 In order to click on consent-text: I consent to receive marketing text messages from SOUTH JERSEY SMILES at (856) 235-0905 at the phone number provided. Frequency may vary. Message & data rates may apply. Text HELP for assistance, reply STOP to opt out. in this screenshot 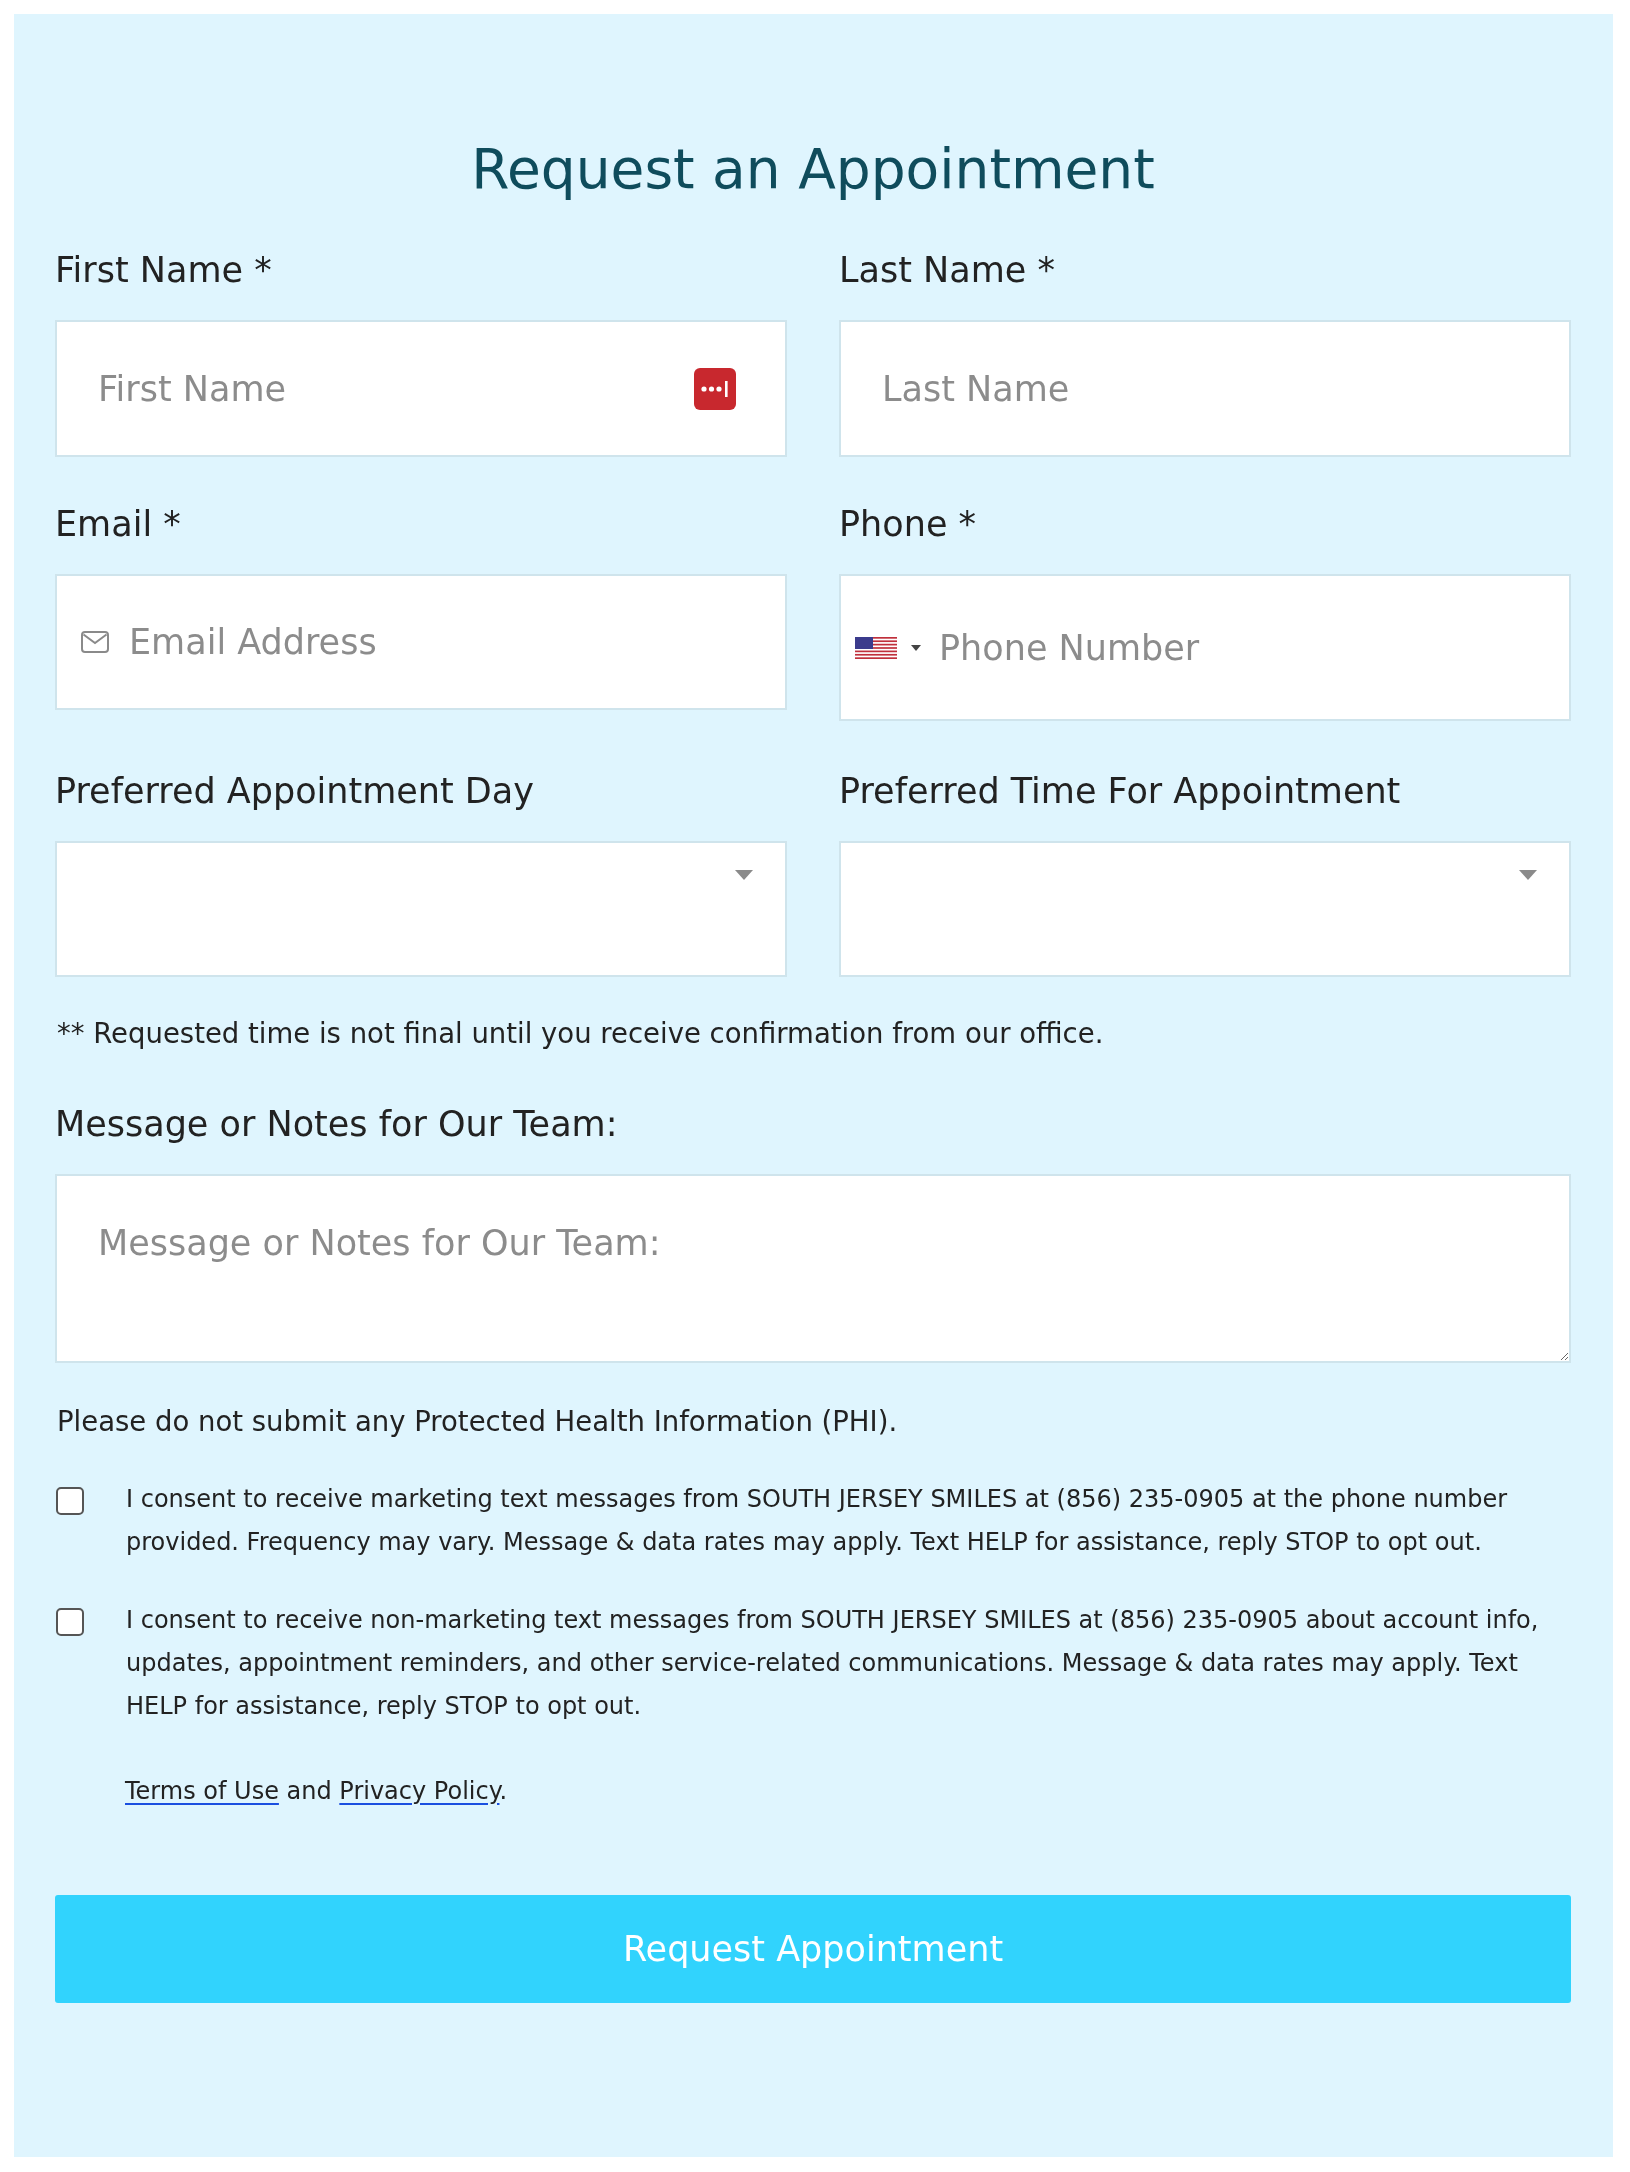, I will do `click(817, 1521)`.